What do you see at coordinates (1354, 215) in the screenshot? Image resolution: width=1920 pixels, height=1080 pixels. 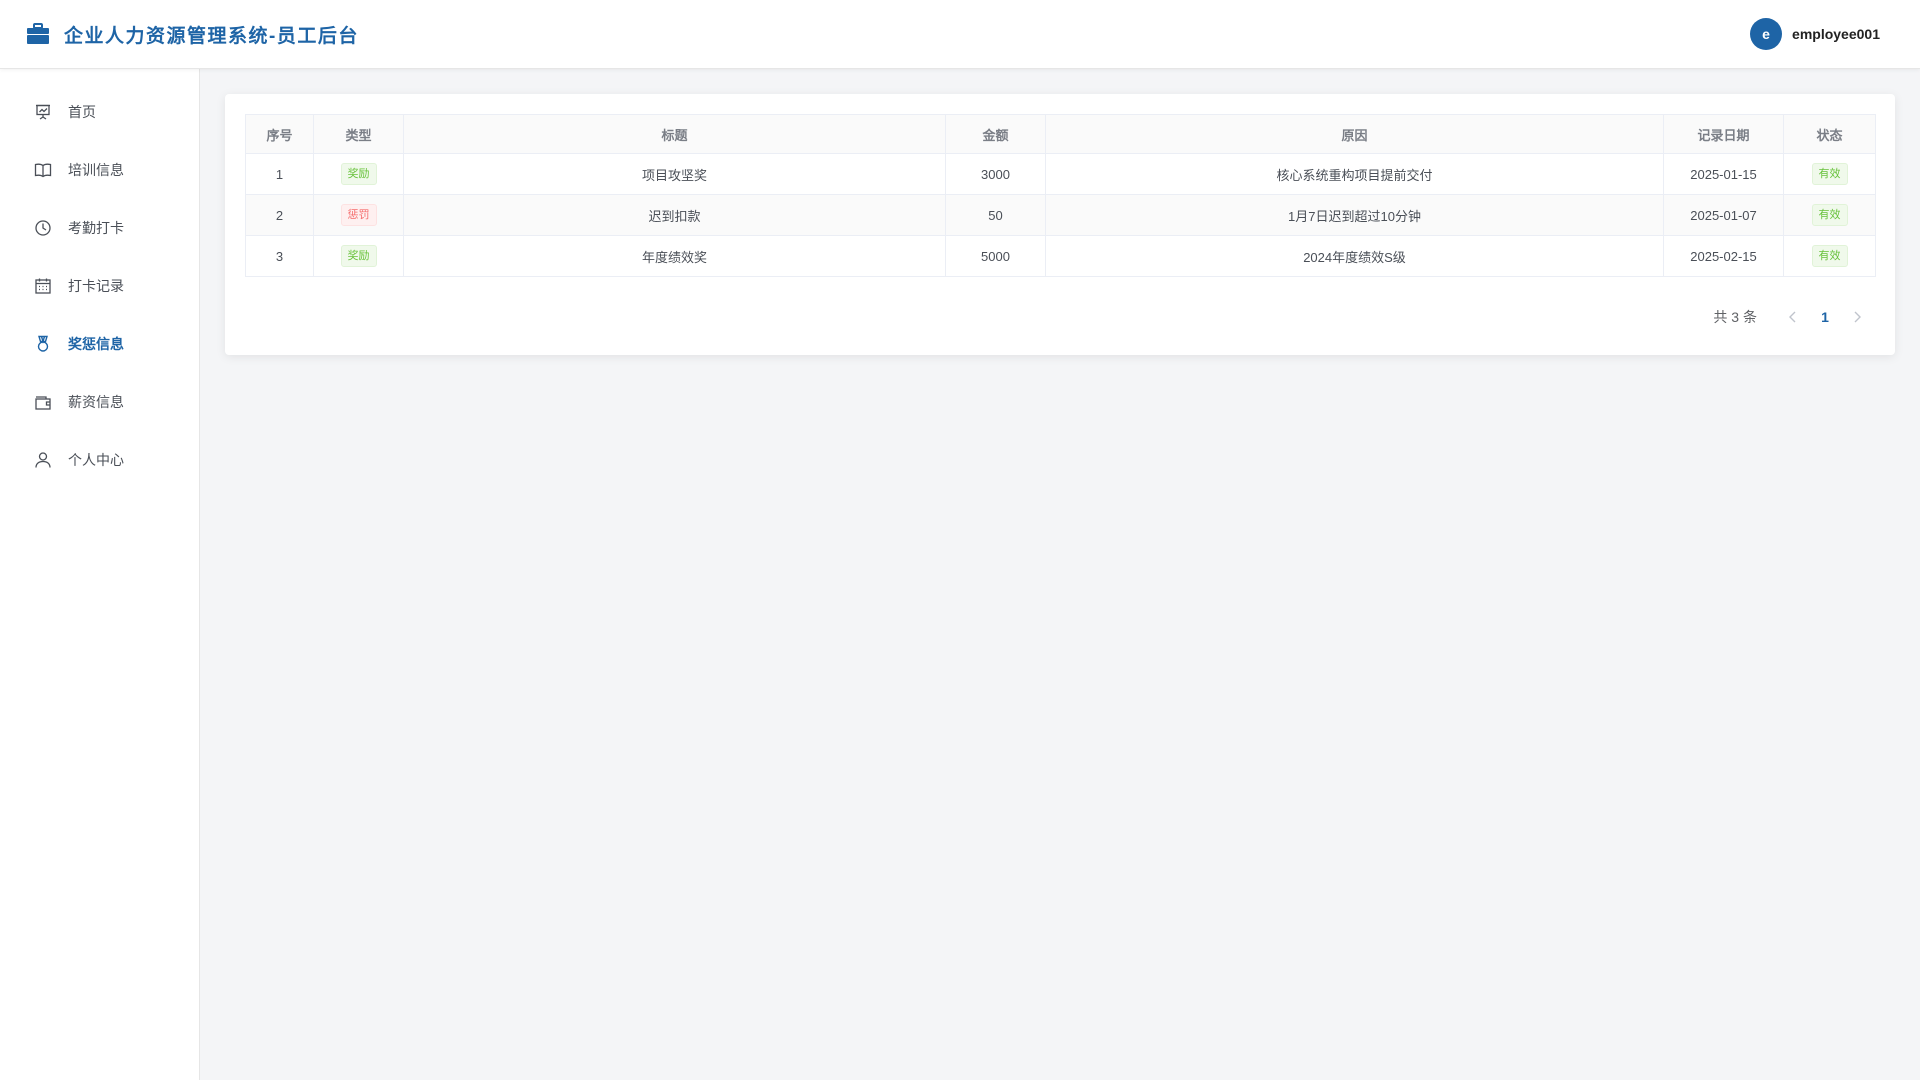 I see `cell-reason: 1月7日迟到超过10分钟` at bounding box center [1354, 215].